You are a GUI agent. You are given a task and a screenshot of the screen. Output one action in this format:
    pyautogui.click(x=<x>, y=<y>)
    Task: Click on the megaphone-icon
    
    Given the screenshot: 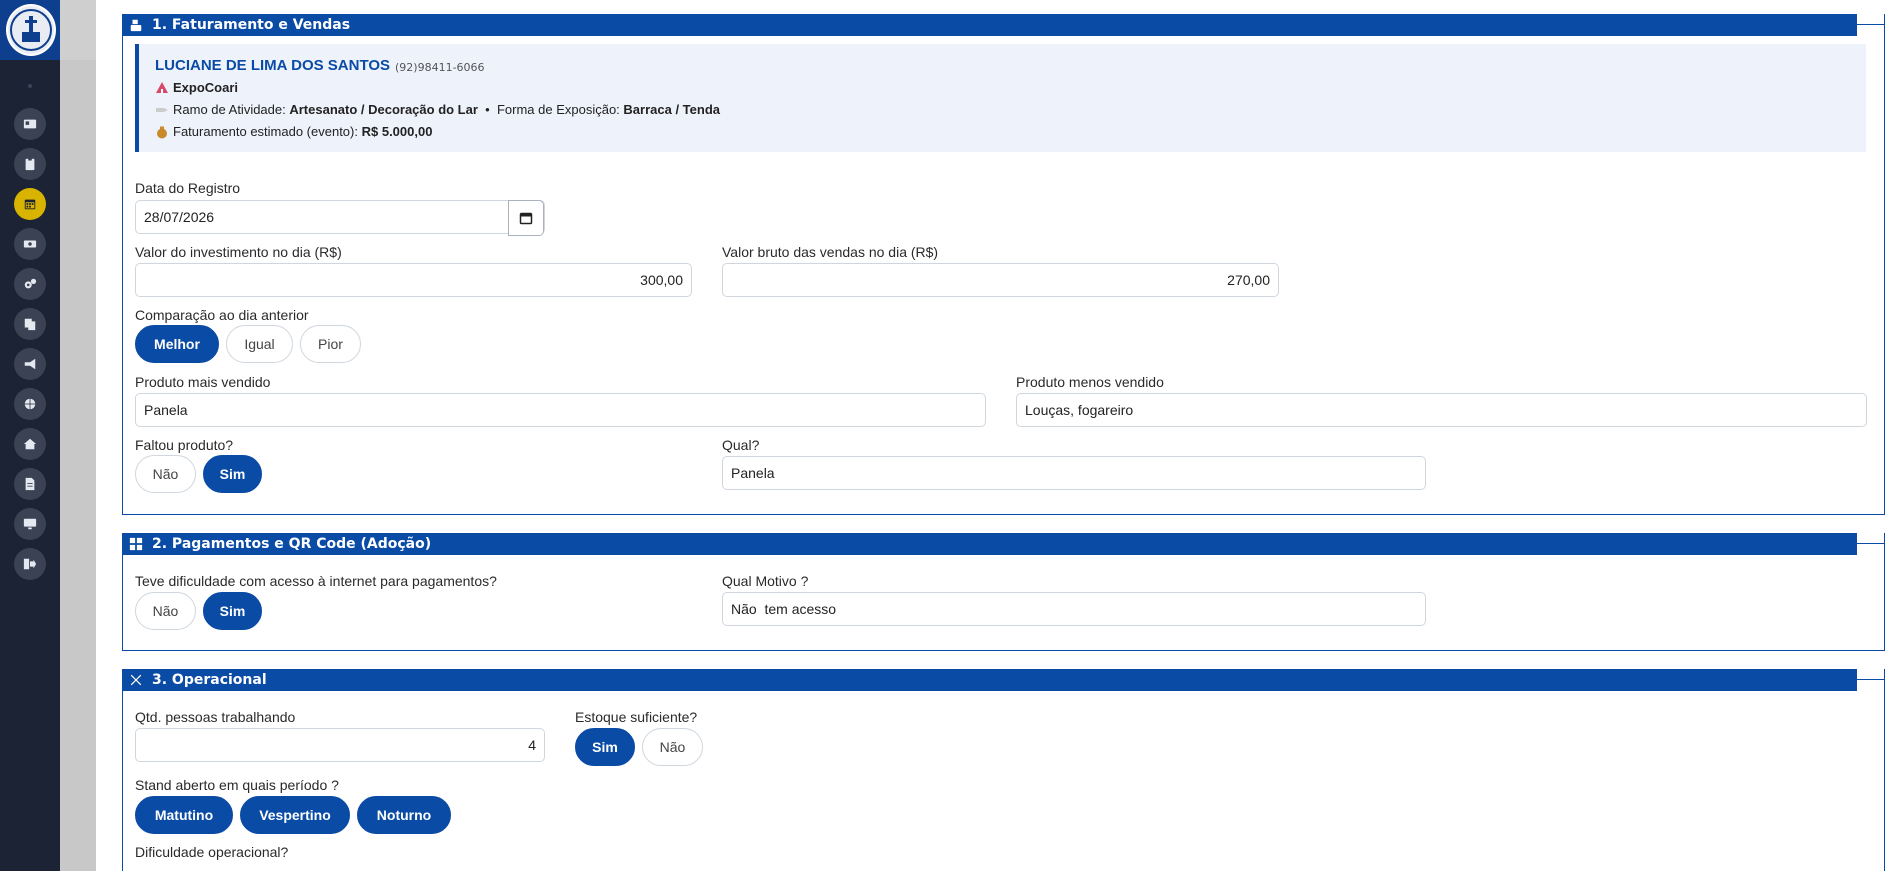 What is the action you would take?
    pyautogui.click(x=30, y=364)
    